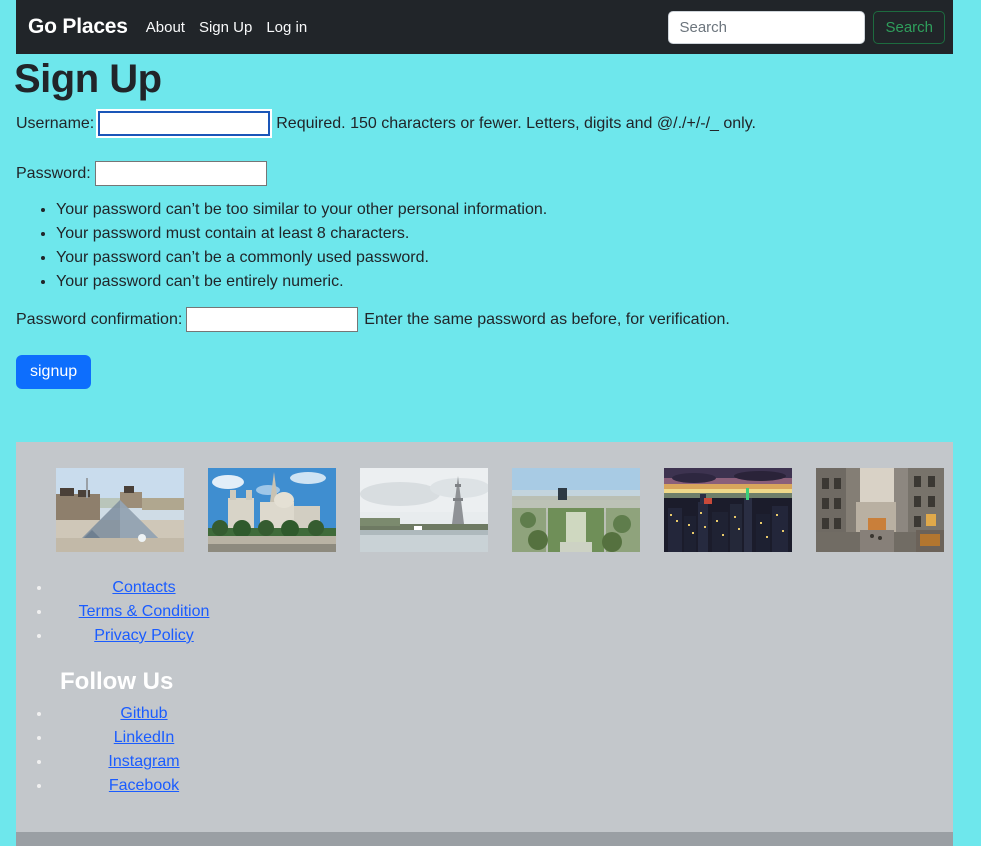  I want to click on gallery-image-paris-street, so click(880, 510).